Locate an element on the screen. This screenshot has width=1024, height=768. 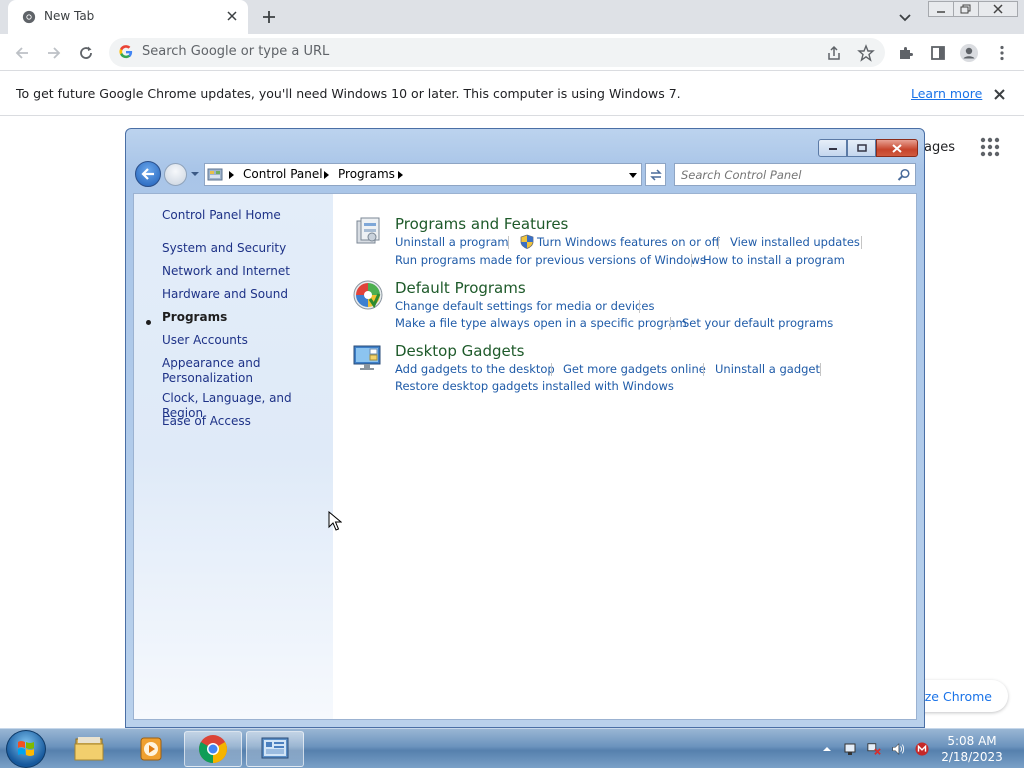
cp-maximize-button is located at coordinates (861, 148).